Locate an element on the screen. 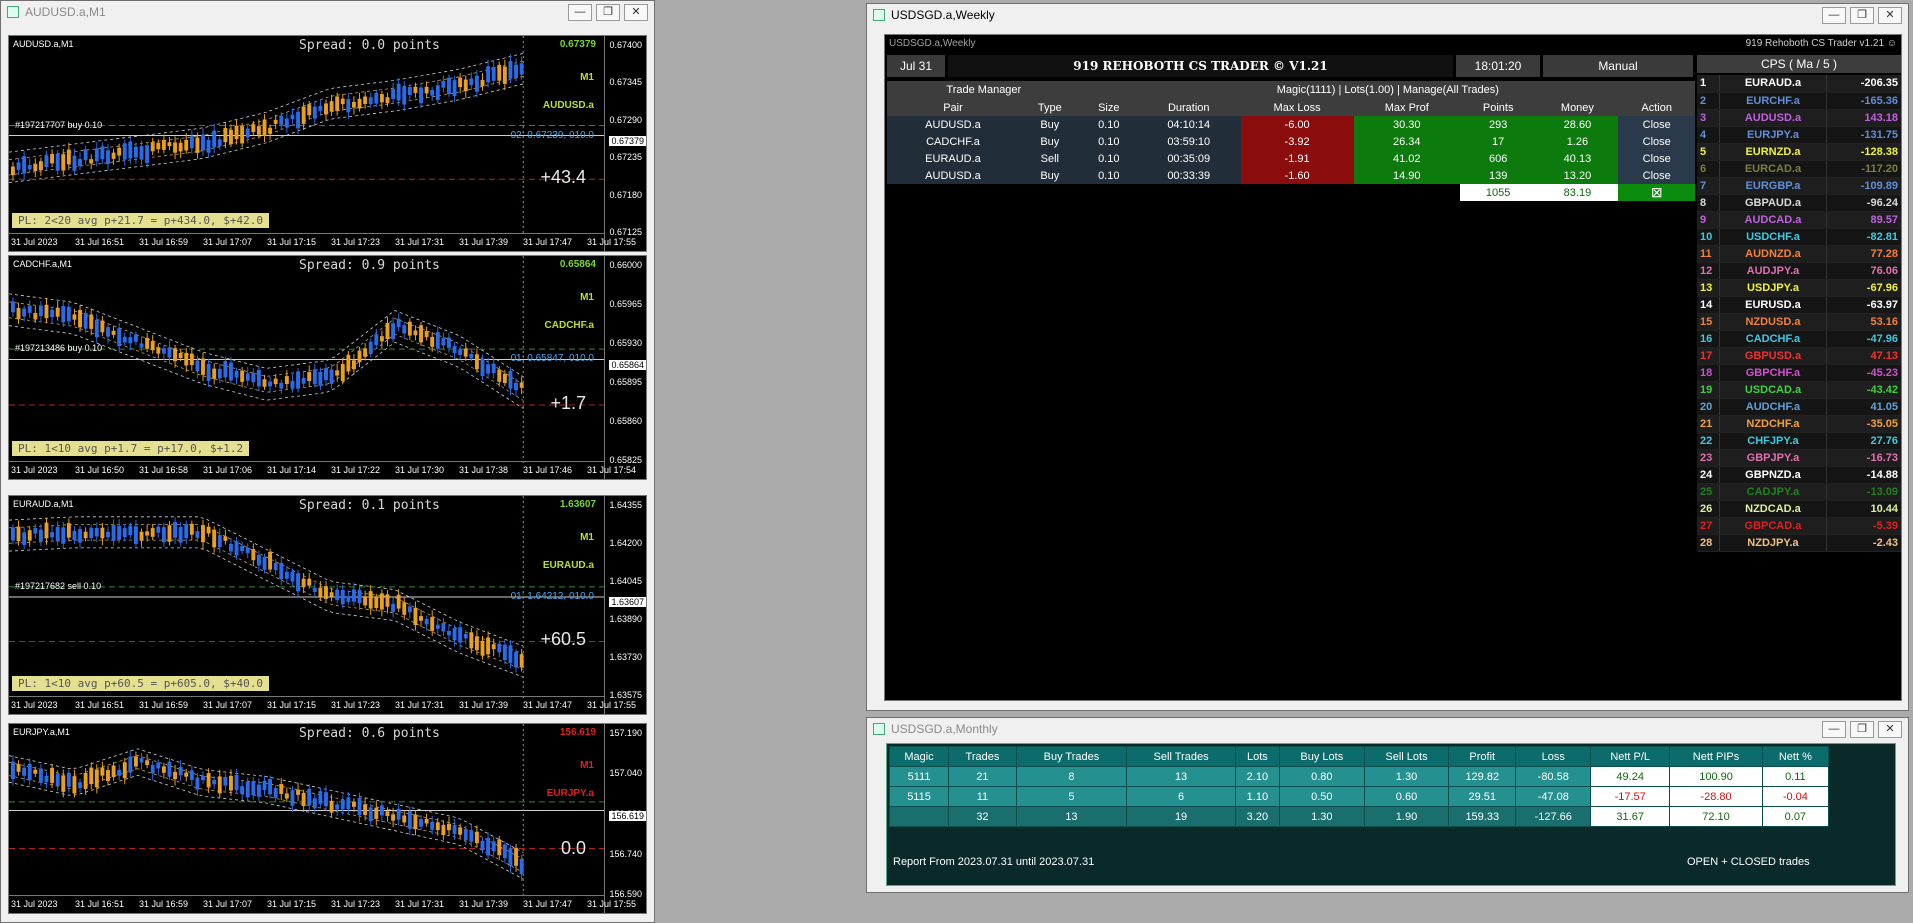 The image size is (1913, 923). close-all-button: ⊠ is located at coordinates (1656, 192).